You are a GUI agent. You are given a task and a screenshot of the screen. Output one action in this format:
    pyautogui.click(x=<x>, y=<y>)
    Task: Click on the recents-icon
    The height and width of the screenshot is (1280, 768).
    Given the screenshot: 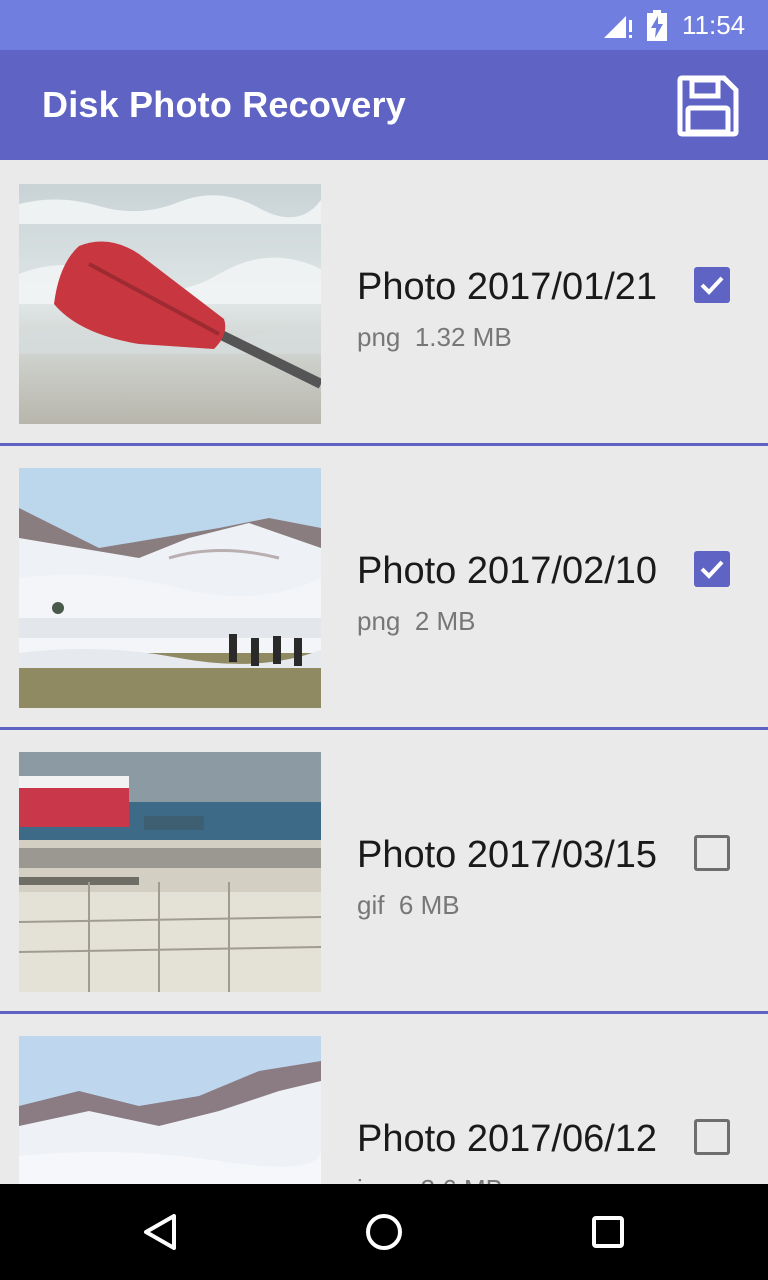 What is the action you would take?
    pyautogui.click(x=608, y=1232)
    